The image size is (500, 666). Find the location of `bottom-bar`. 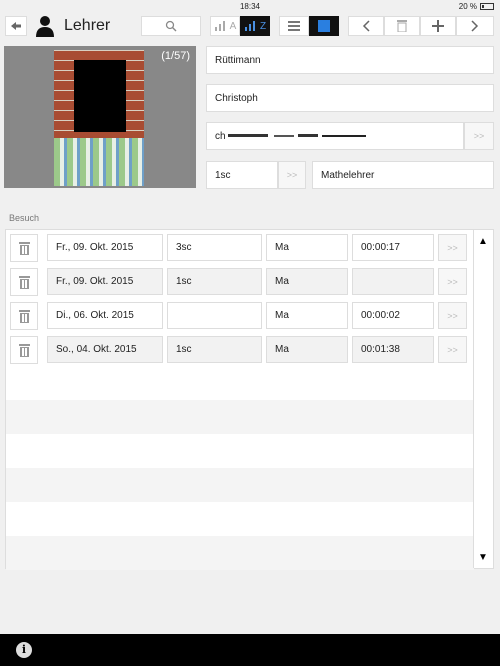

bottom-bar is located at coordinates (250, 650).